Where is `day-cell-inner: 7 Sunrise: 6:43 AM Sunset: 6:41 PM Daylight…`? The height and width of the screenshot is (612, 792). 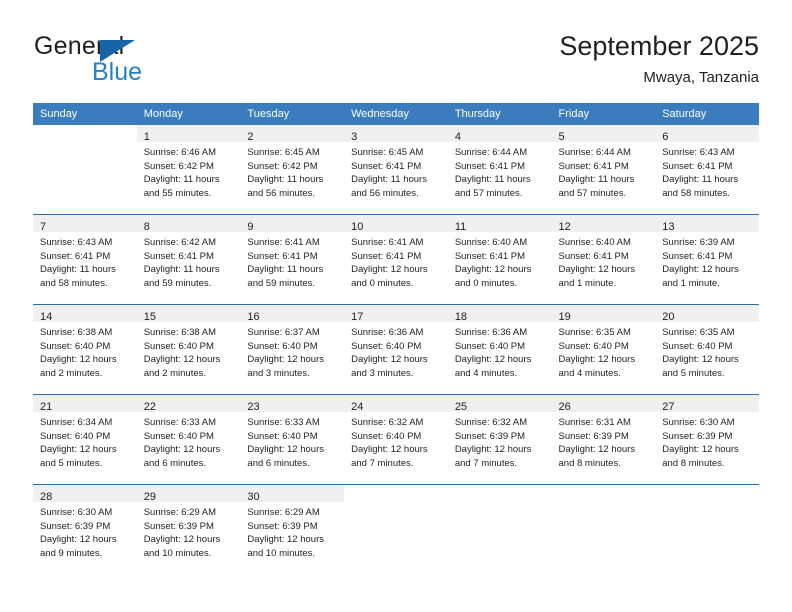
day-cell-inner: 7 Sunrise: 6:43 AM Sunset: 6:41 PM Daylight… is located at coordinates (85, 259).